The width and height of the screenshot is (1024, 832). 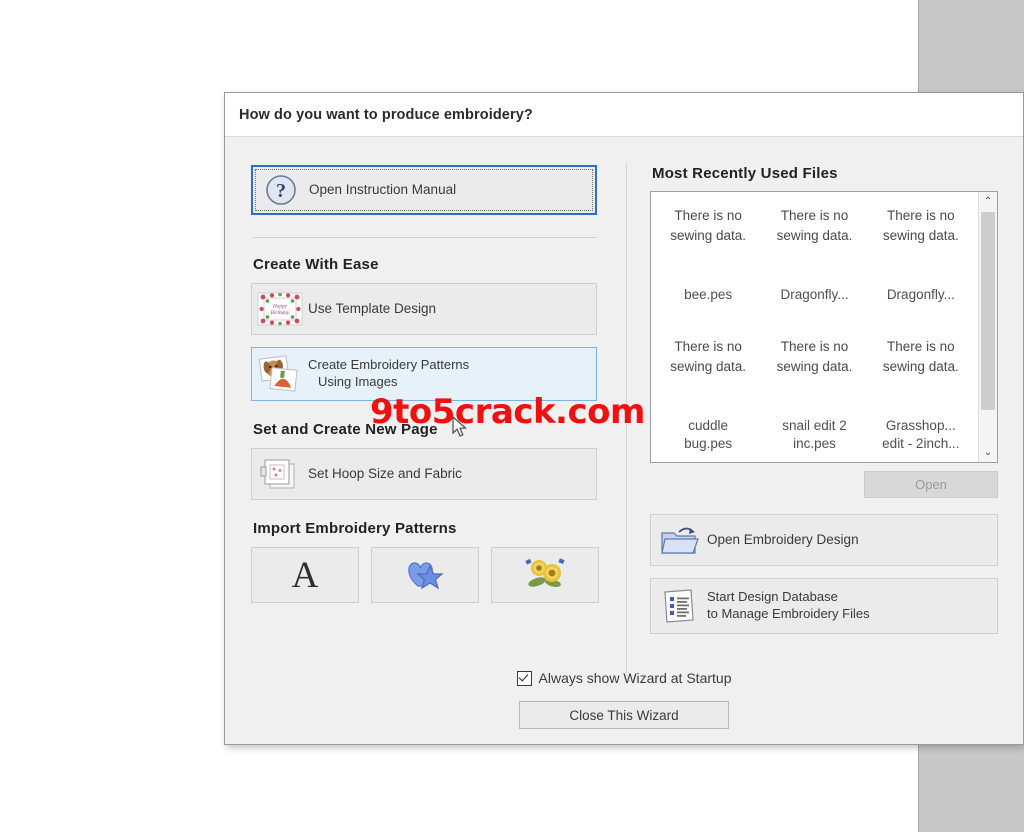 What do you see at coordinates (988, 452) in the screenshot?
I see `scroll-down-icon: ⌄` at bounding box center [988, 452].